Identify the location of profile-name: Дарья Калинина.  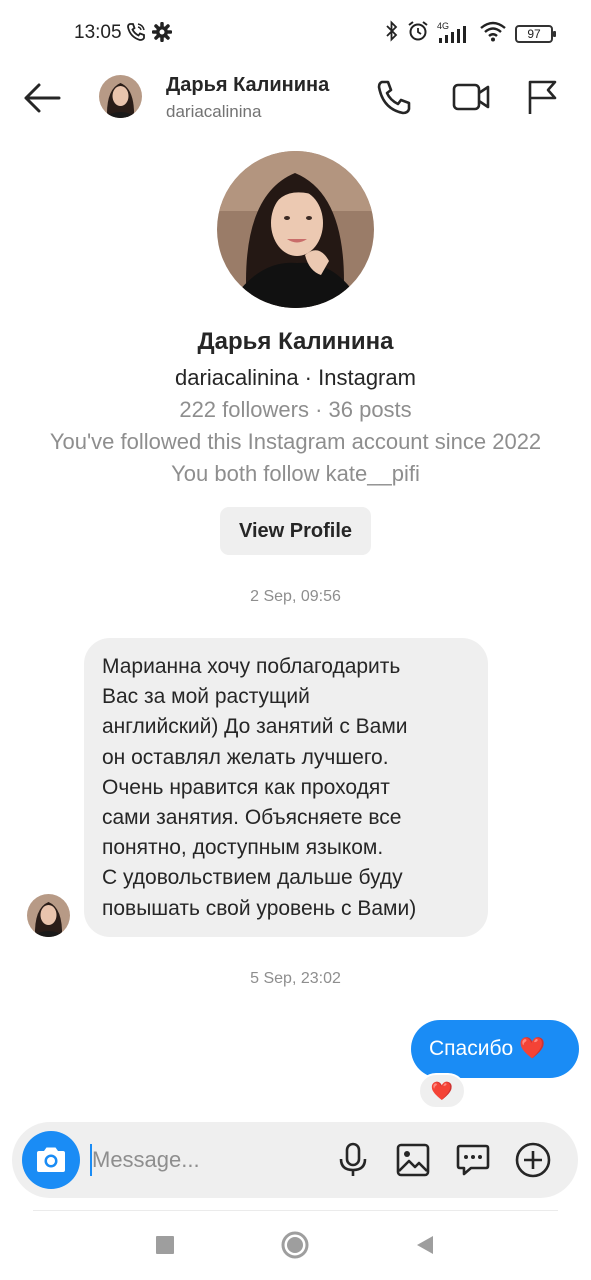
(295, 341).